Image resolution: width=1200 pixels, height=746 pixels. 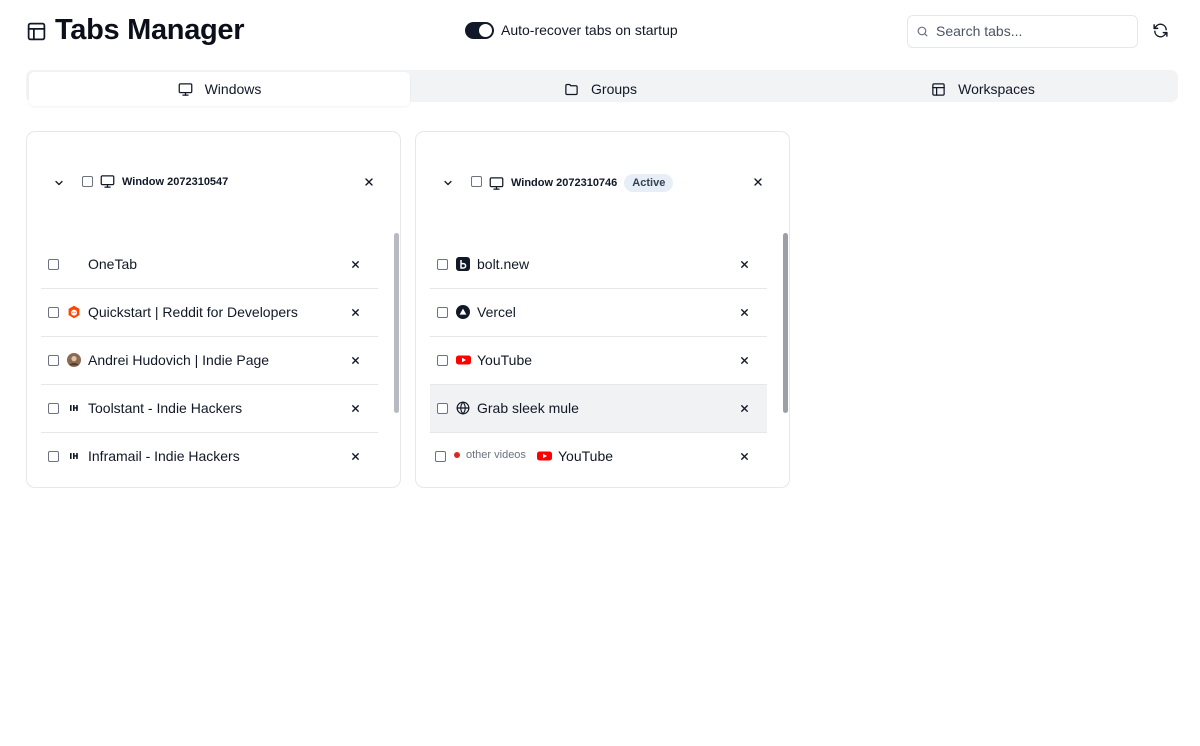 I want to click on tab-workspaces: Workspaces, so click(x=983, y=89).